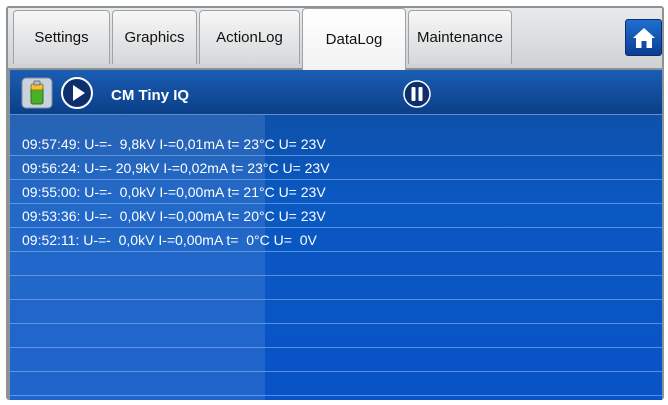 The image size is (668, 405). Describe the element at coordinates (354, 39) in the screenshot. I see `tab-datalog: DataLog` at that location.